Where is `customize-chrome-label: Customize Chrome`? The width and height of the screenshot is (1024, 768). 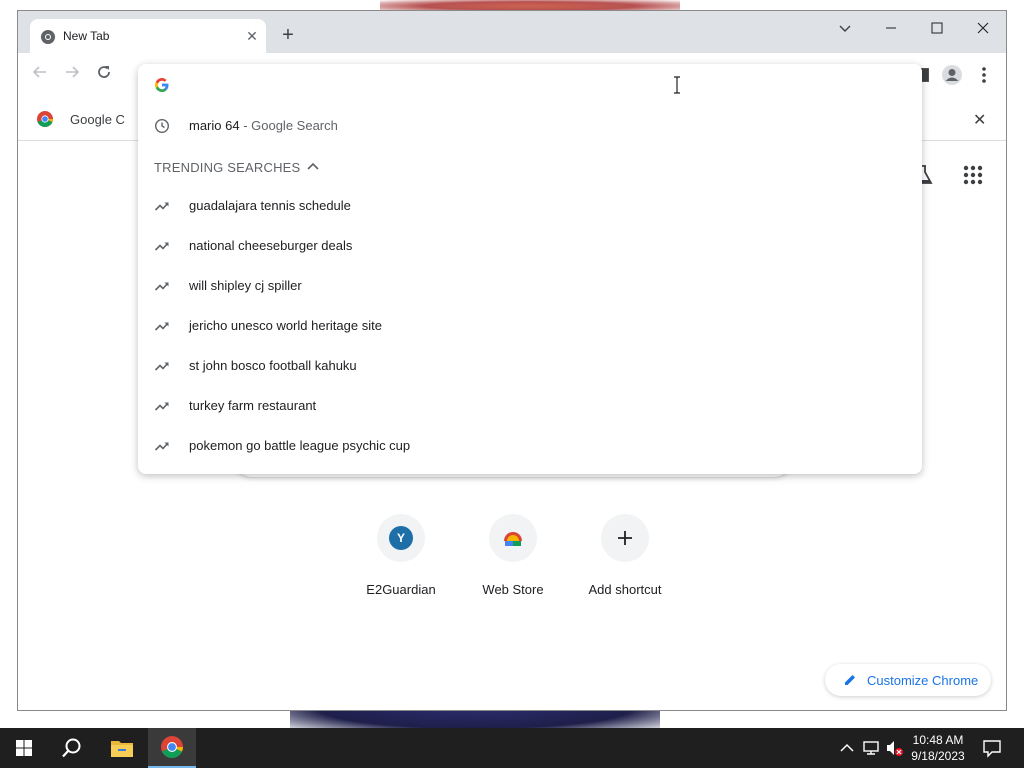
customize-chrome-label: Customize Chrome is located at coordinates (923, 680).